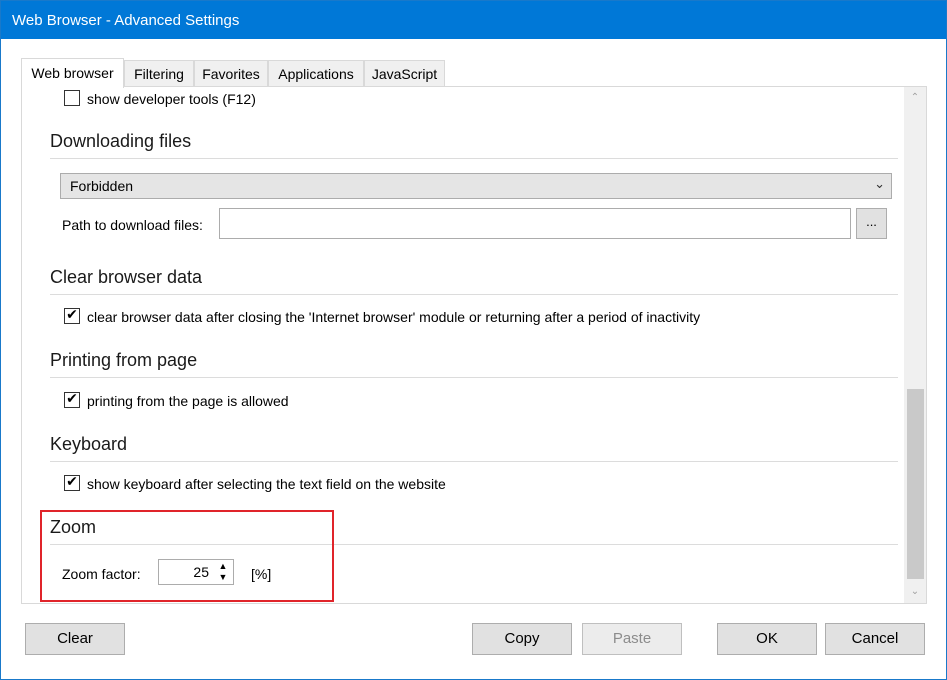  Describe the element at coordinates (126, 277) in the screenshot. I see `clear-data-section-title: Clear browser data` at that location.